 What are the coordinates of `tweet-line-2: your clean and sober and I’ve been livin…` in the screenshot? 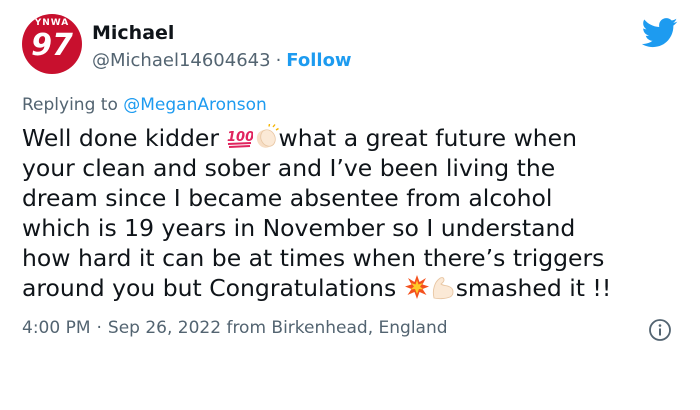 It's located at (289, 168).